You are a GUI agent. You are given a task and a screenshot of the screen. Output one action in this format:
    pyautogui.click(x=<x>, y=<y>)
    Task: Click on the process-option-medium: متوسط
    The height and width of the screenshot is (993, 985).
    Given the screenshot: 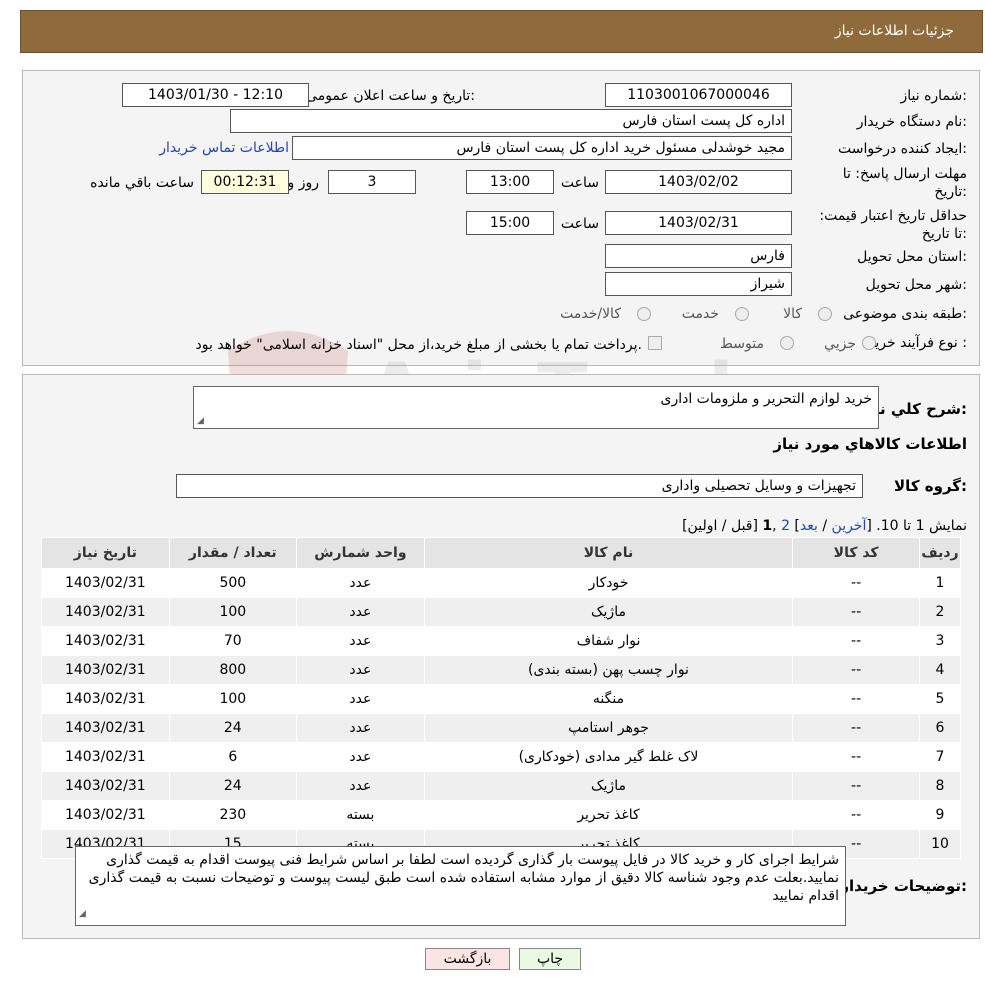 What is the action you would take?
    pyautogui.click(x=742, y=344)
    